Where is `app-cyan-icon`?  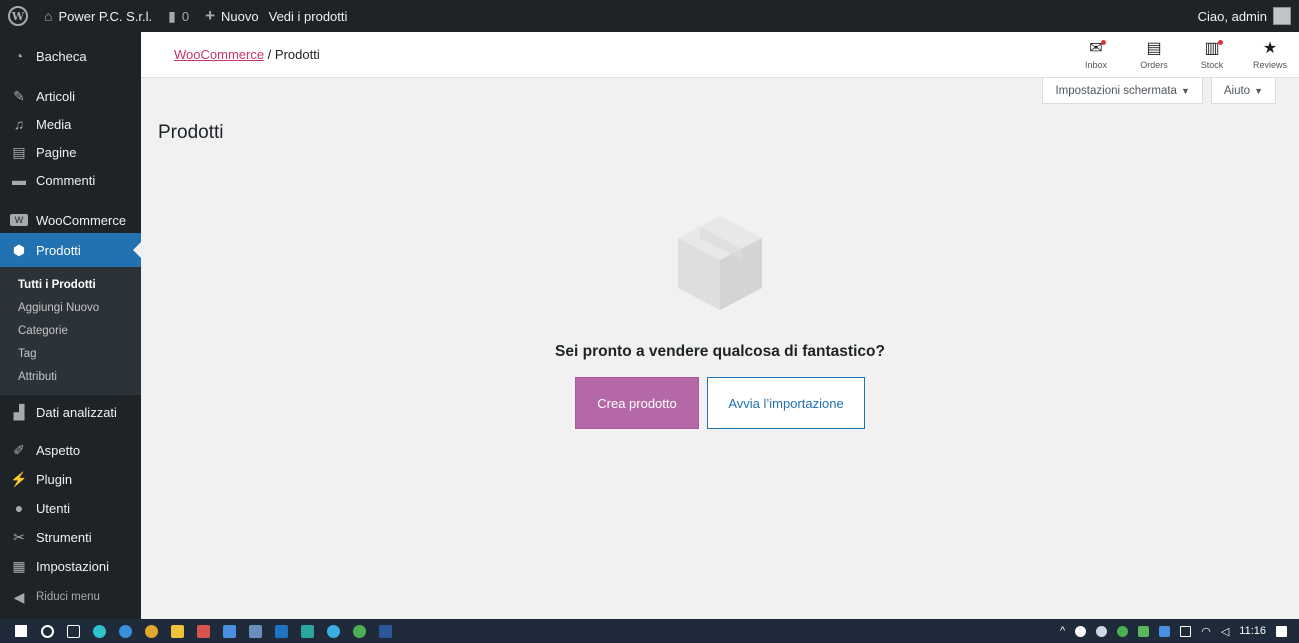
app-cyan-icon is located at coordinates (333, 631).